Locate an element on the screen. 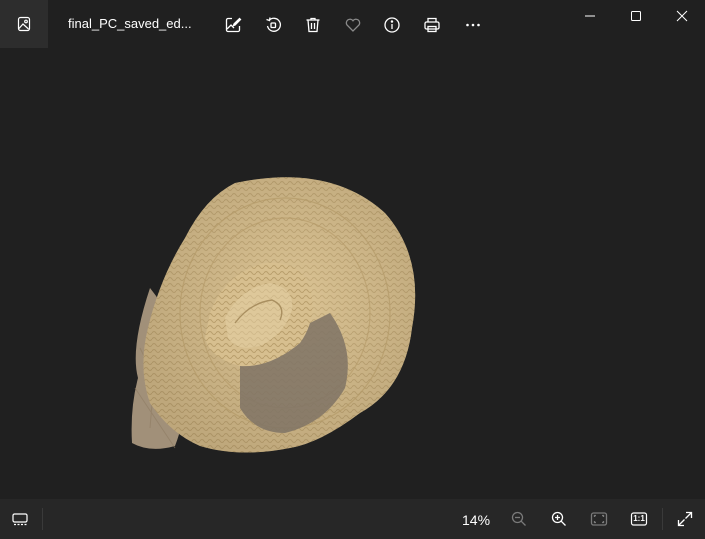 This screenshot has width=705, height=539. zoom-out-button is located at coordinates (519, 519).